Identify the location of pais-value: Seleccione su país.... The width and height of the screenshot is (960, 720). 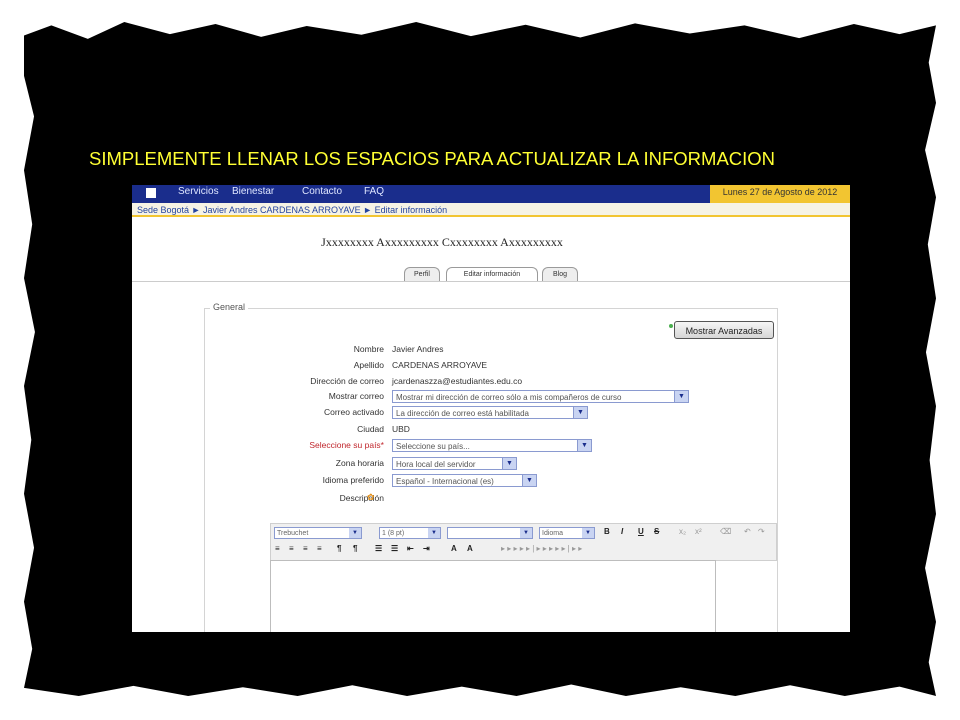
(433, 446).